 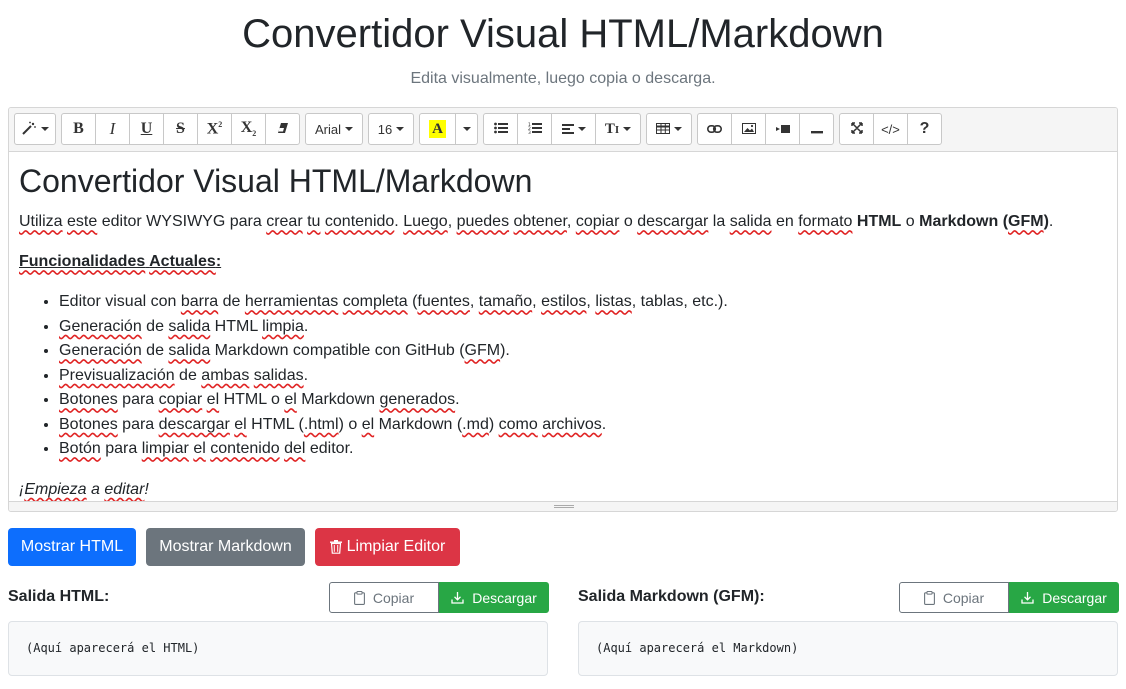 I want to click on underline-icon: U, so click(x=146, y=128).